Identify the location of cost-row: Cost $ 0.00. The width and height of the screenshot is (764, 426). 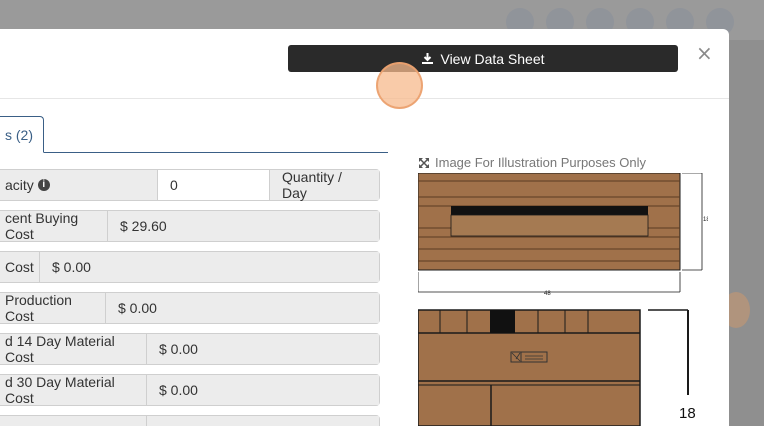
(190, 267).